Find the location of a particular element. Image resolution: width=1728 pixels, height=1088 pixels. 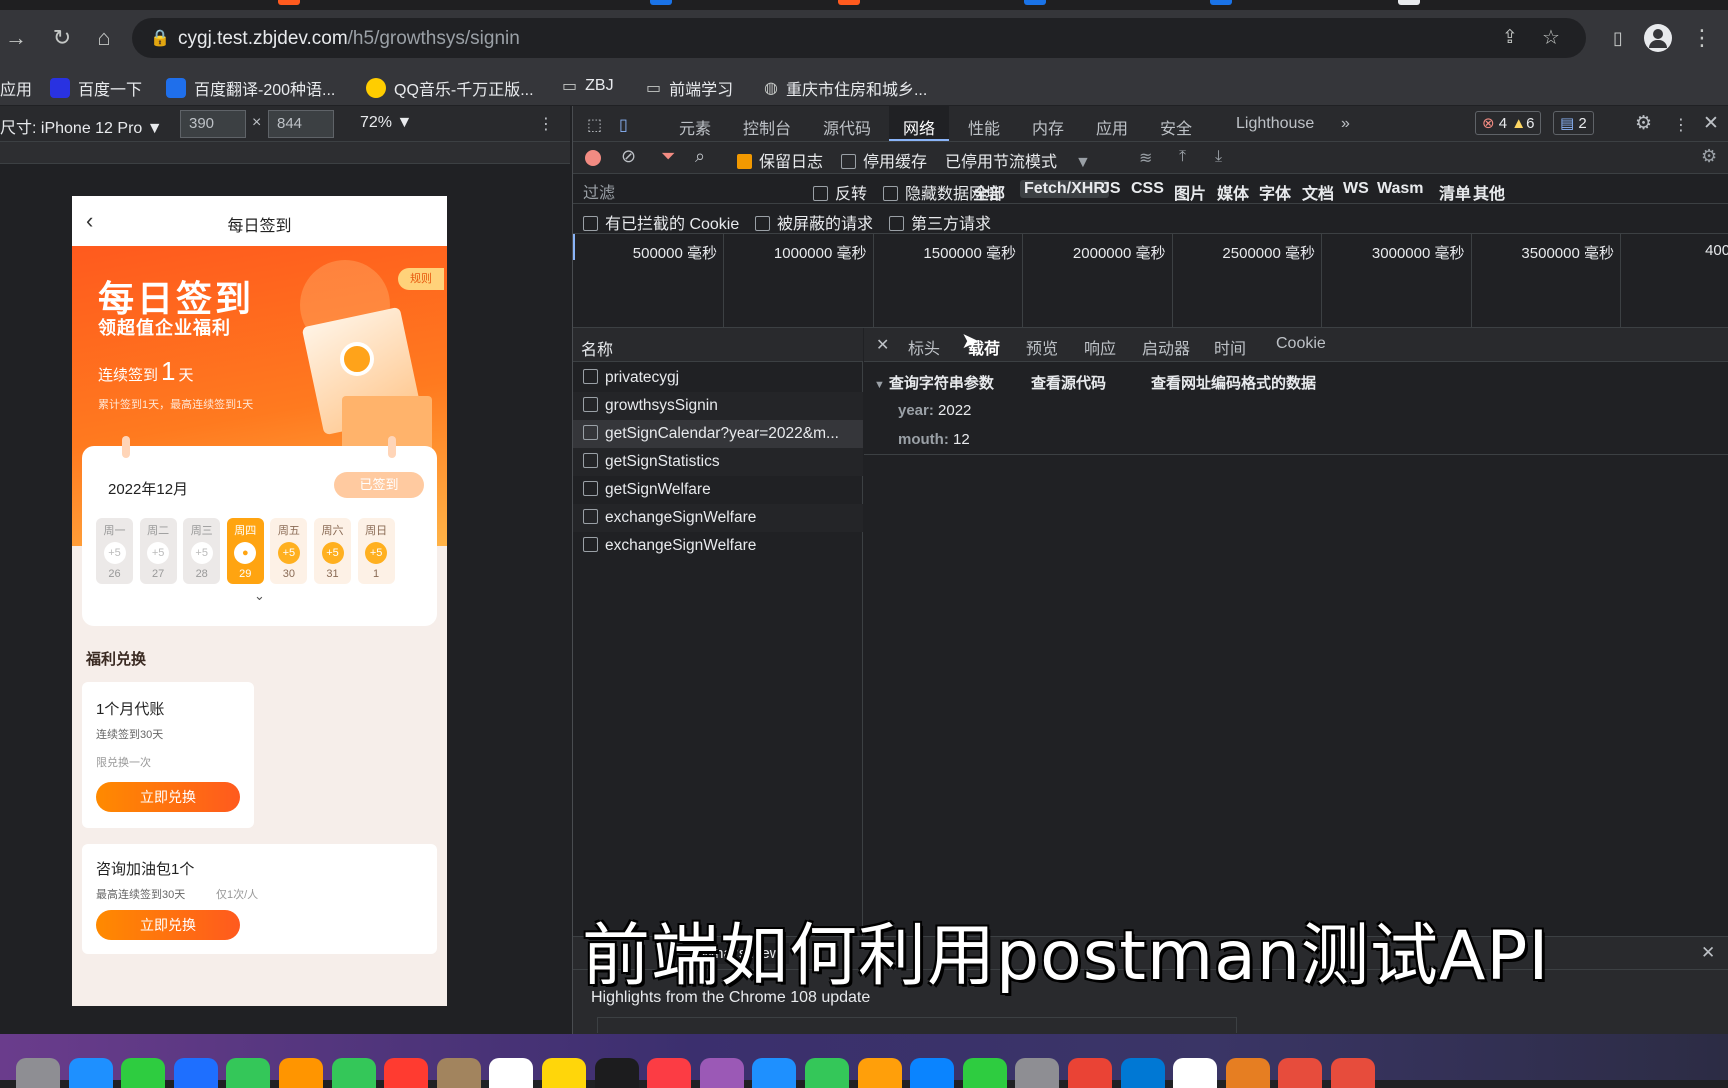

clear-icon: ⊘ is located at coordinates (628, 156).